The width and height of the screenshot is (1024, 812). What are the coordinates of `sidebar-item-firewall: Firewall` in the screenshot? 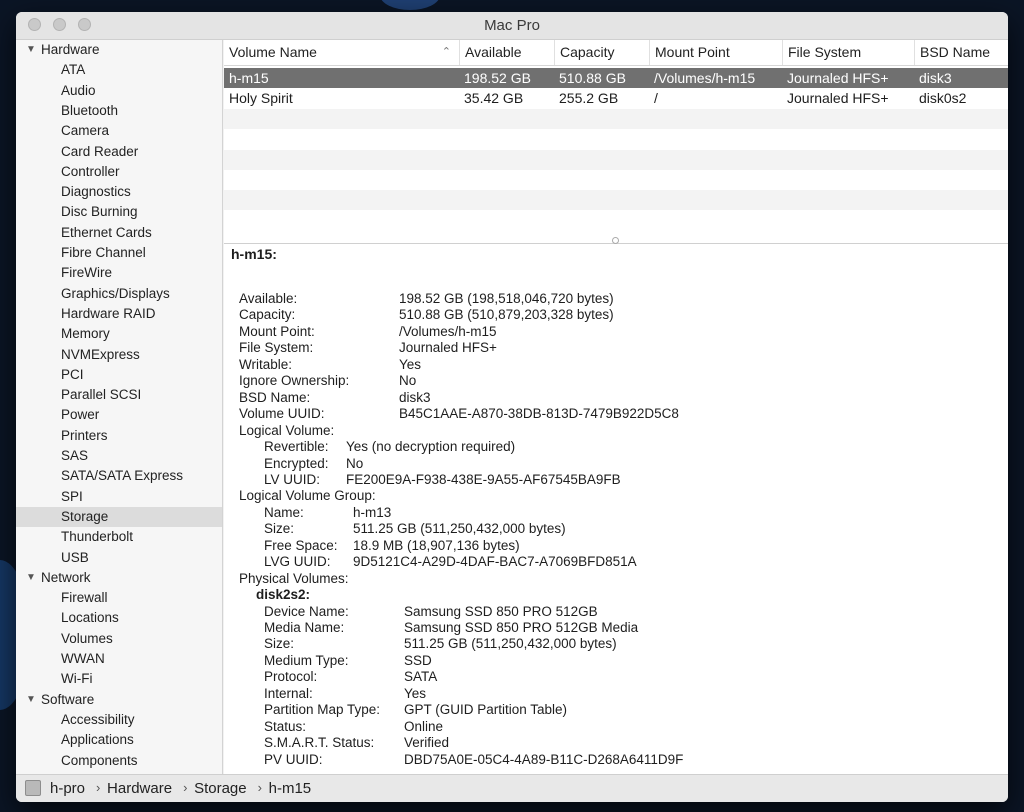 It's located at (119, 598).